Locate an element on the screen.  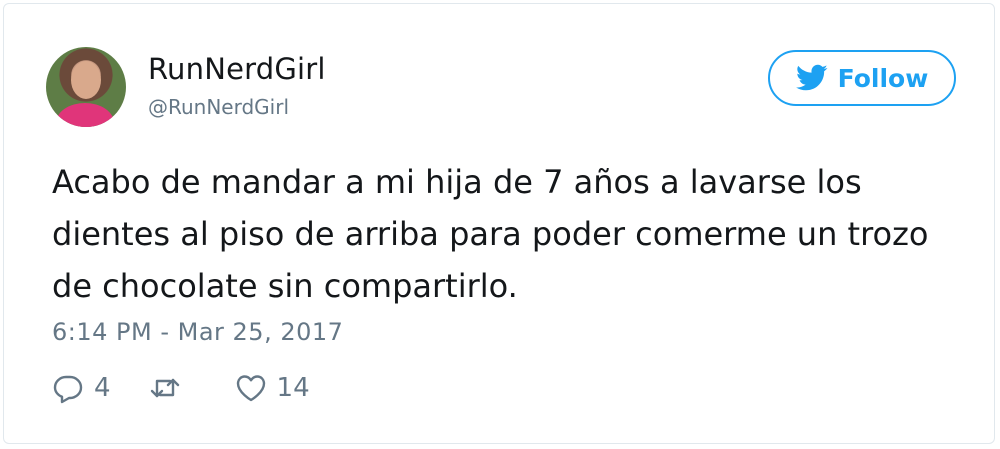
avatar-shirt is located at coordinates (85, 115).